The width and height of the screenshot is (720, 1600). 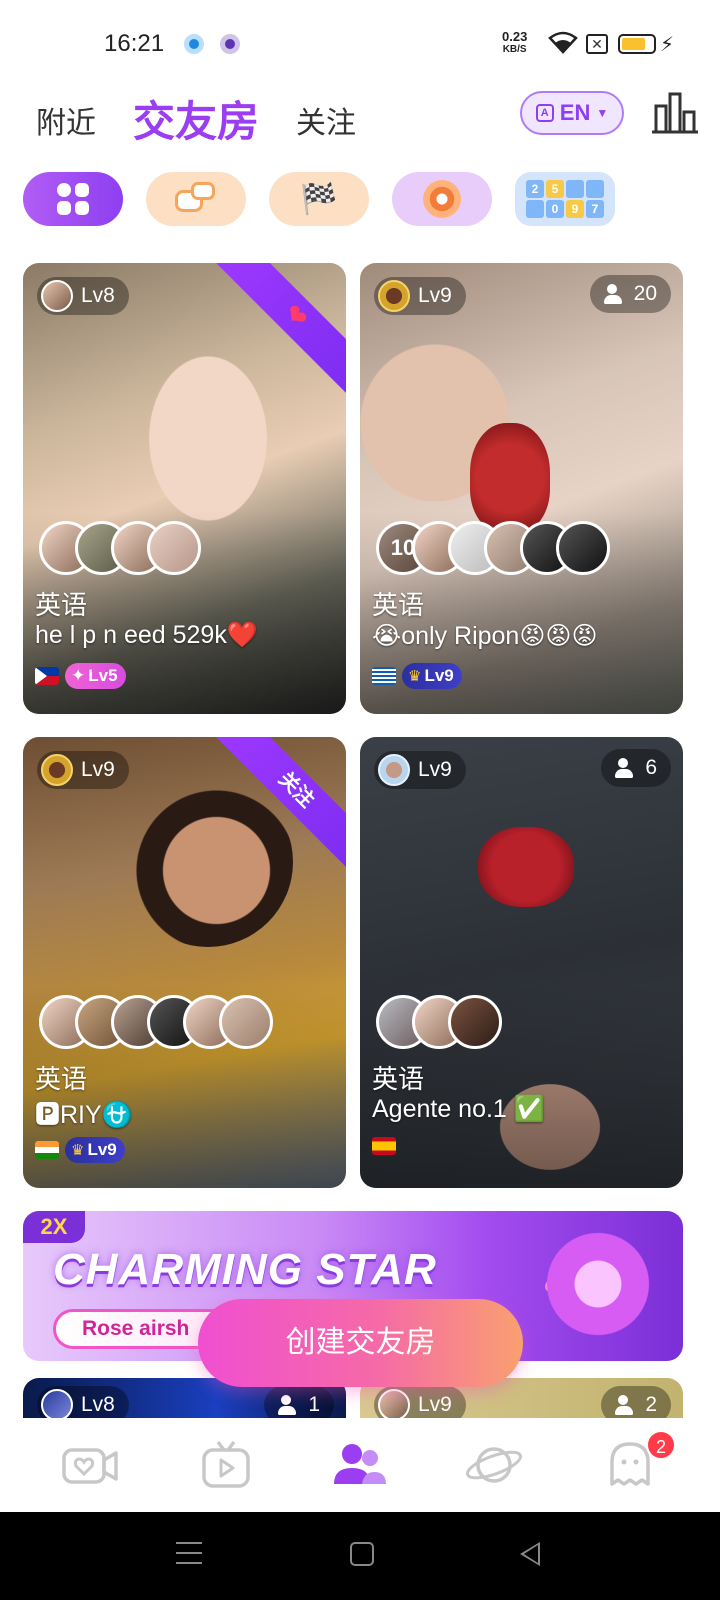 I want to click on member-count: 2, so click(x=651, y=1404).